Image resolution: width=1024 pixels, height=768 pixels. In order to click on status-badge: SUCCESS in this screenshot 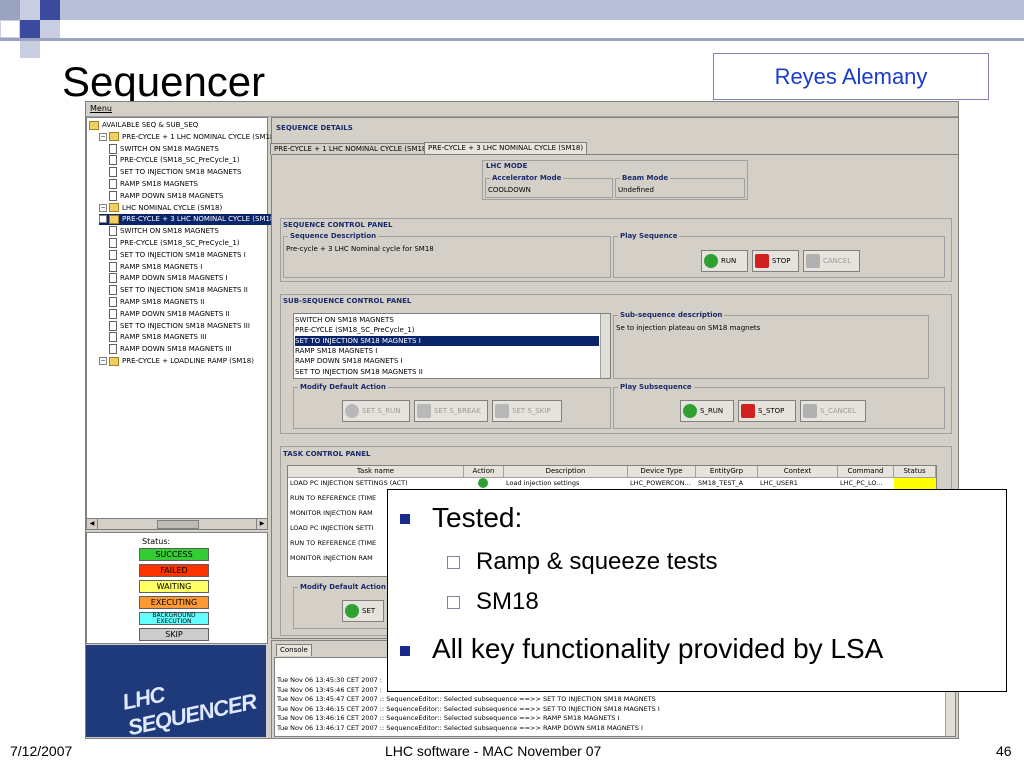, I will do `click(174, 554)`.